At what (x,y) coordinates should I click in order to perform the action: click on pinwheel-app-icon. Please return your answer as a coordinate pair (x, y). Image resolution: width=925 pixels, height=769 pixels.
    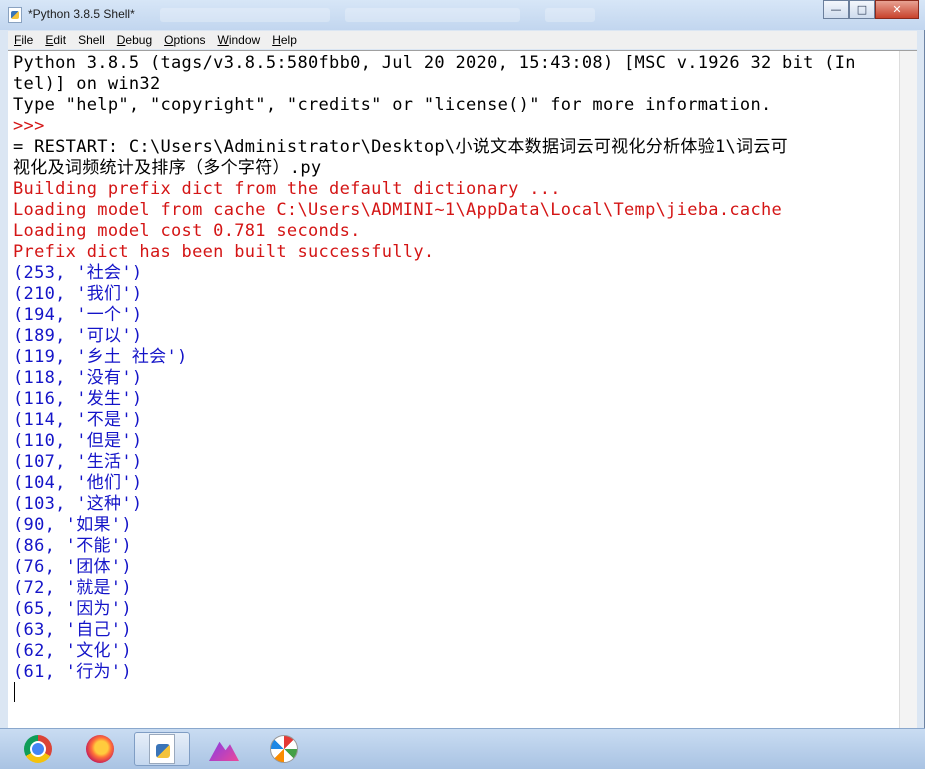
    Looking at the image, I should click on (284, 749).